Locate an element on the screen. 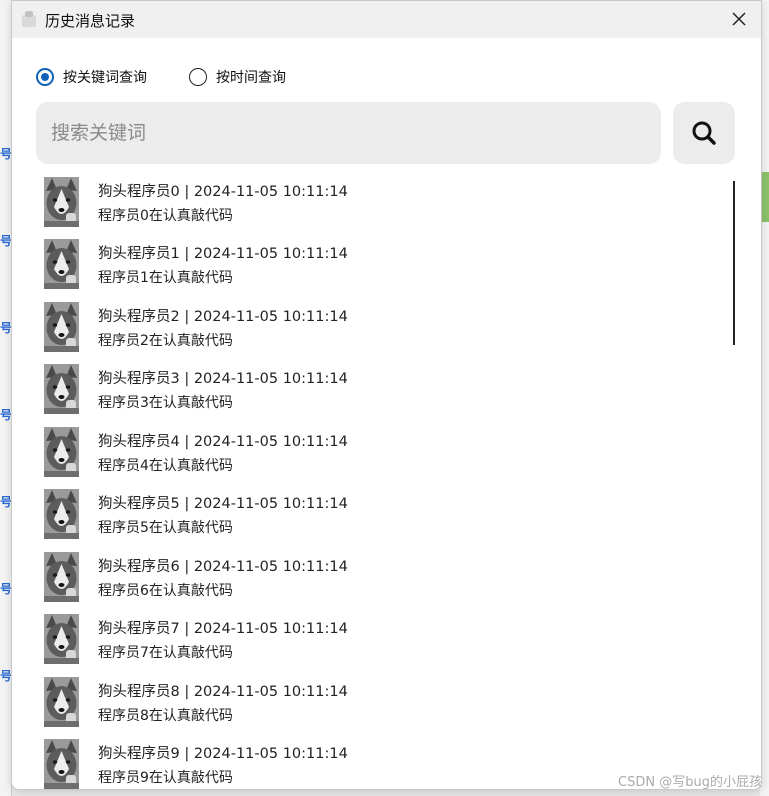  list-item: 狗头程序员0 | 2024-11-05 10:11:14 程序员0在认真敲代码 is located at coordinates (381, 204).